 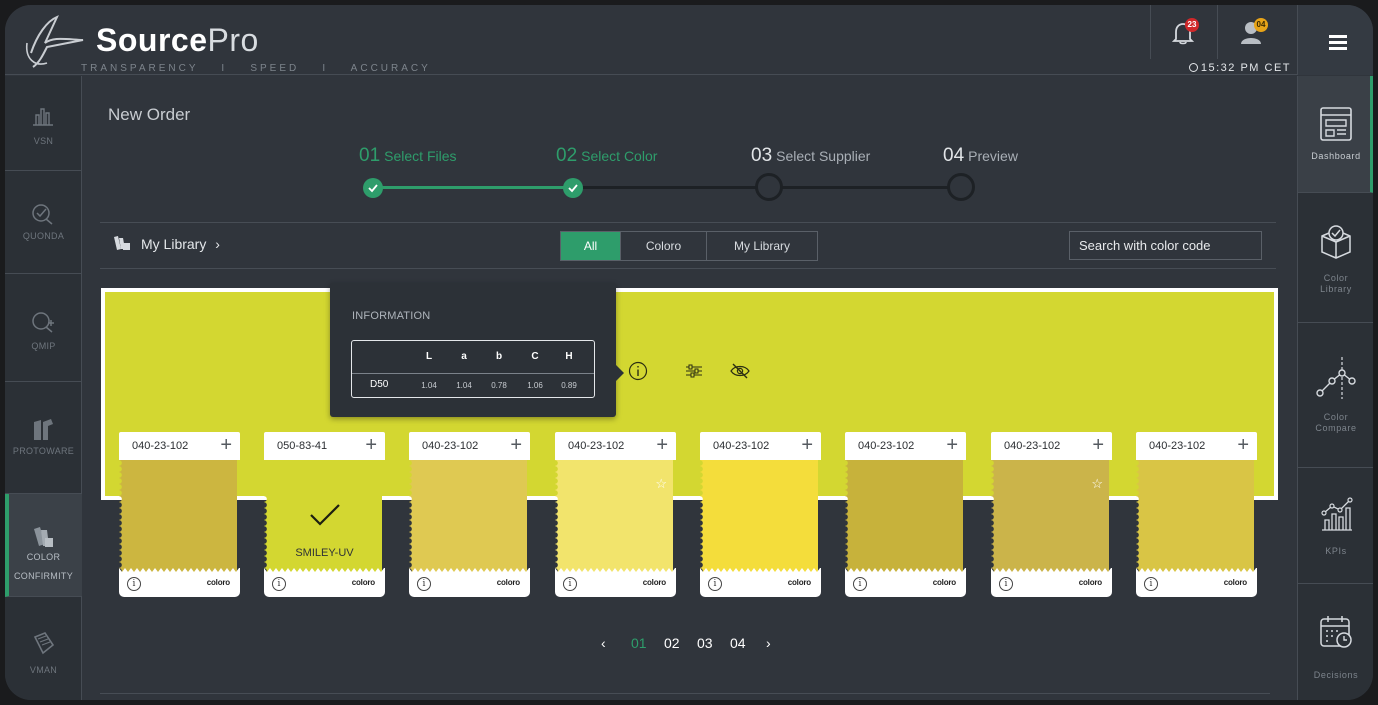 I want to click on prev-page-button: ‹, so click(x=603, y=643).